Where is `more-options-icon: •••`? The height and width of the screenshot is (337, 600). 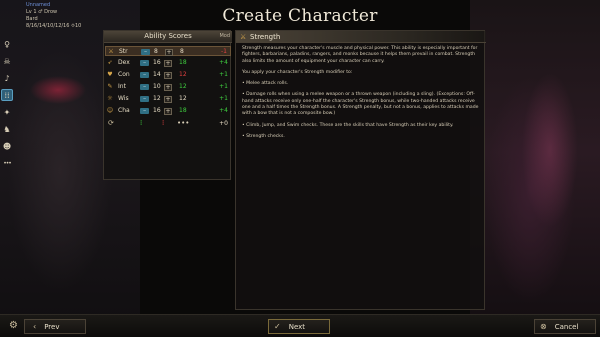
more-options-icon: ••• is located at coordinates (183, 123).